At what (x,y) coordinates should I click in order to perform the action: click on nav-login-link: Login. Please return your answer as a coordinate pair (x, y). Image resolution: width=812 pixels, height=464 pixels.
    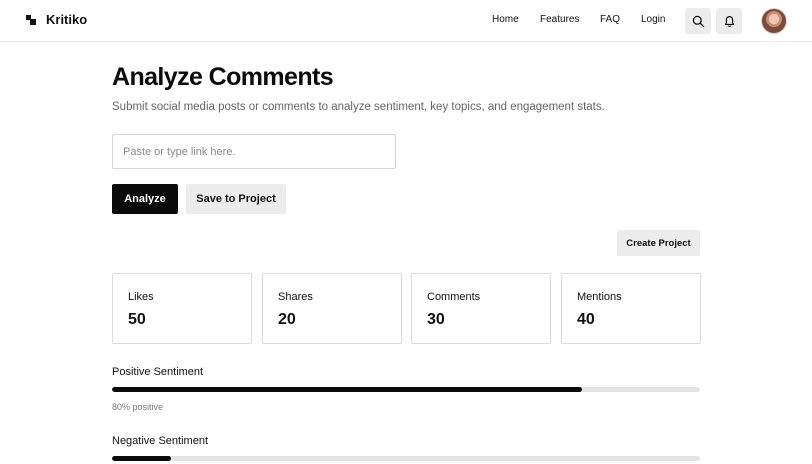
    Looking at the image, I should click on (653, 19).